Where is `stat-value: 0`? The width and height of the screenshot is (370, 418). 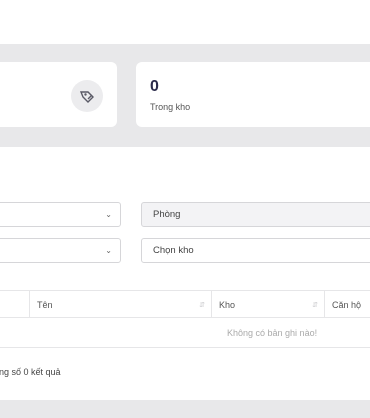
stat-value: 0 is located at coordinates (154, 86).